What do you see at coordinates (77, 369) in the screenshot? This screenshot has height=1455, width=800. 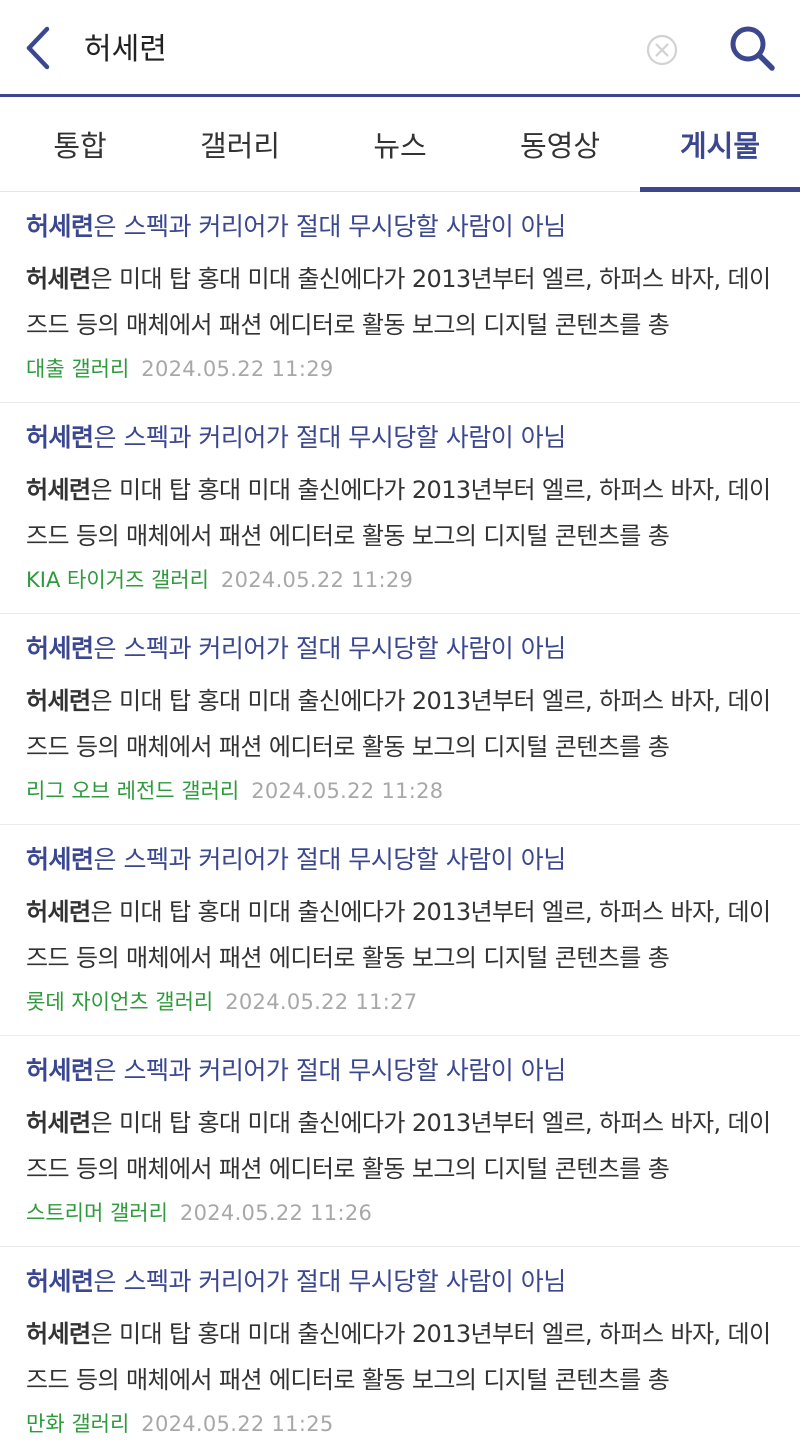 I see `gallery-link: 대출 갤러리` at bounding box center [77, 369].